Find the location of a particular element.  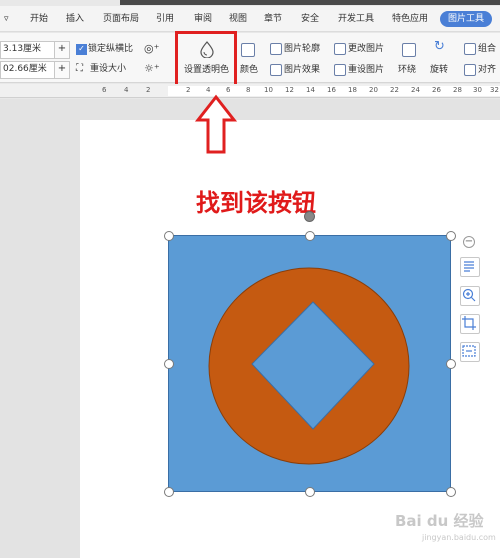

highlight-box is located at coordinates (206, 59).